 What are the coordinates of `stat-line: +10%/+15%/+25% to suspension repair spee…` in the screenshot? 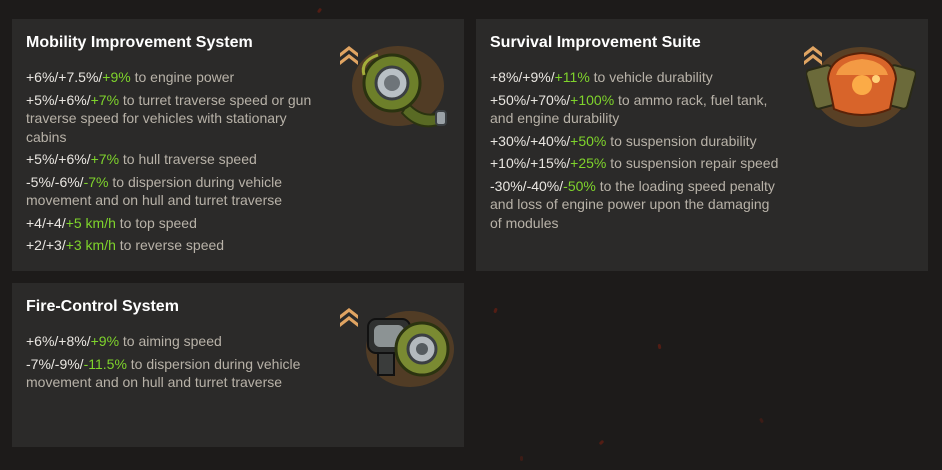 It's located at (634, 163).